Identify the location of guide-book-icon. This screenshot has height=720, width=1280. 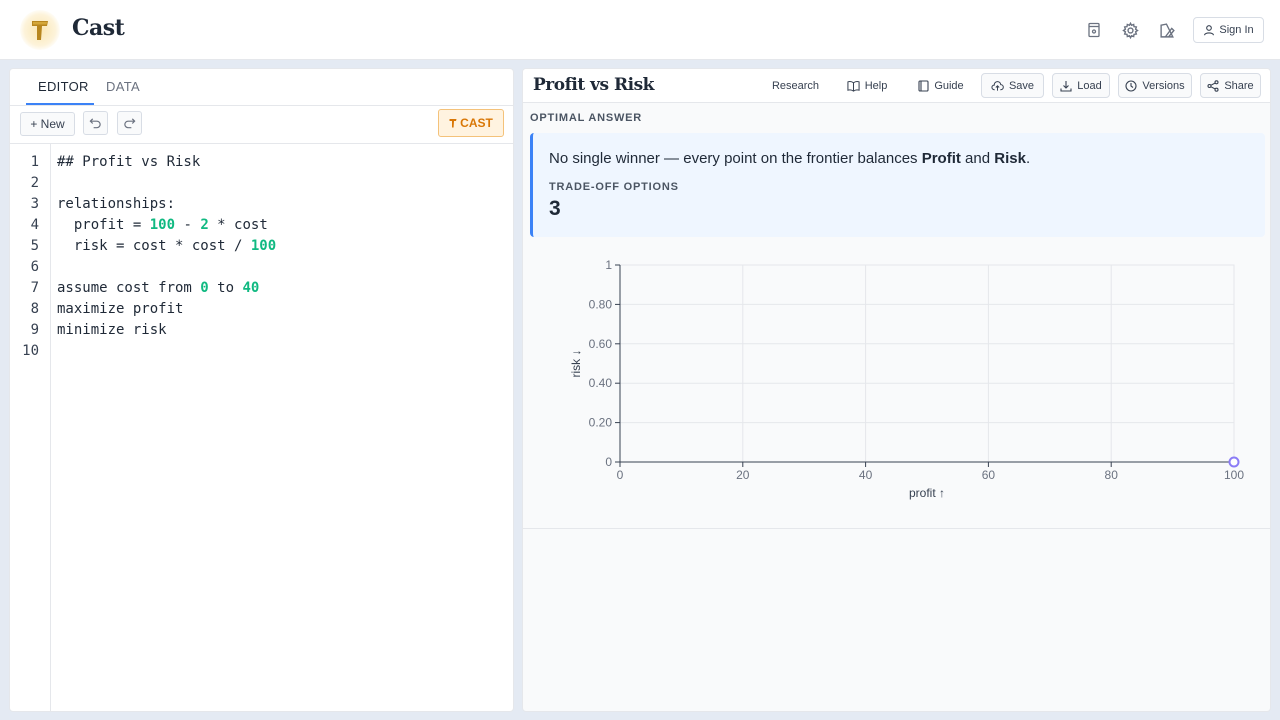
(923, 85).